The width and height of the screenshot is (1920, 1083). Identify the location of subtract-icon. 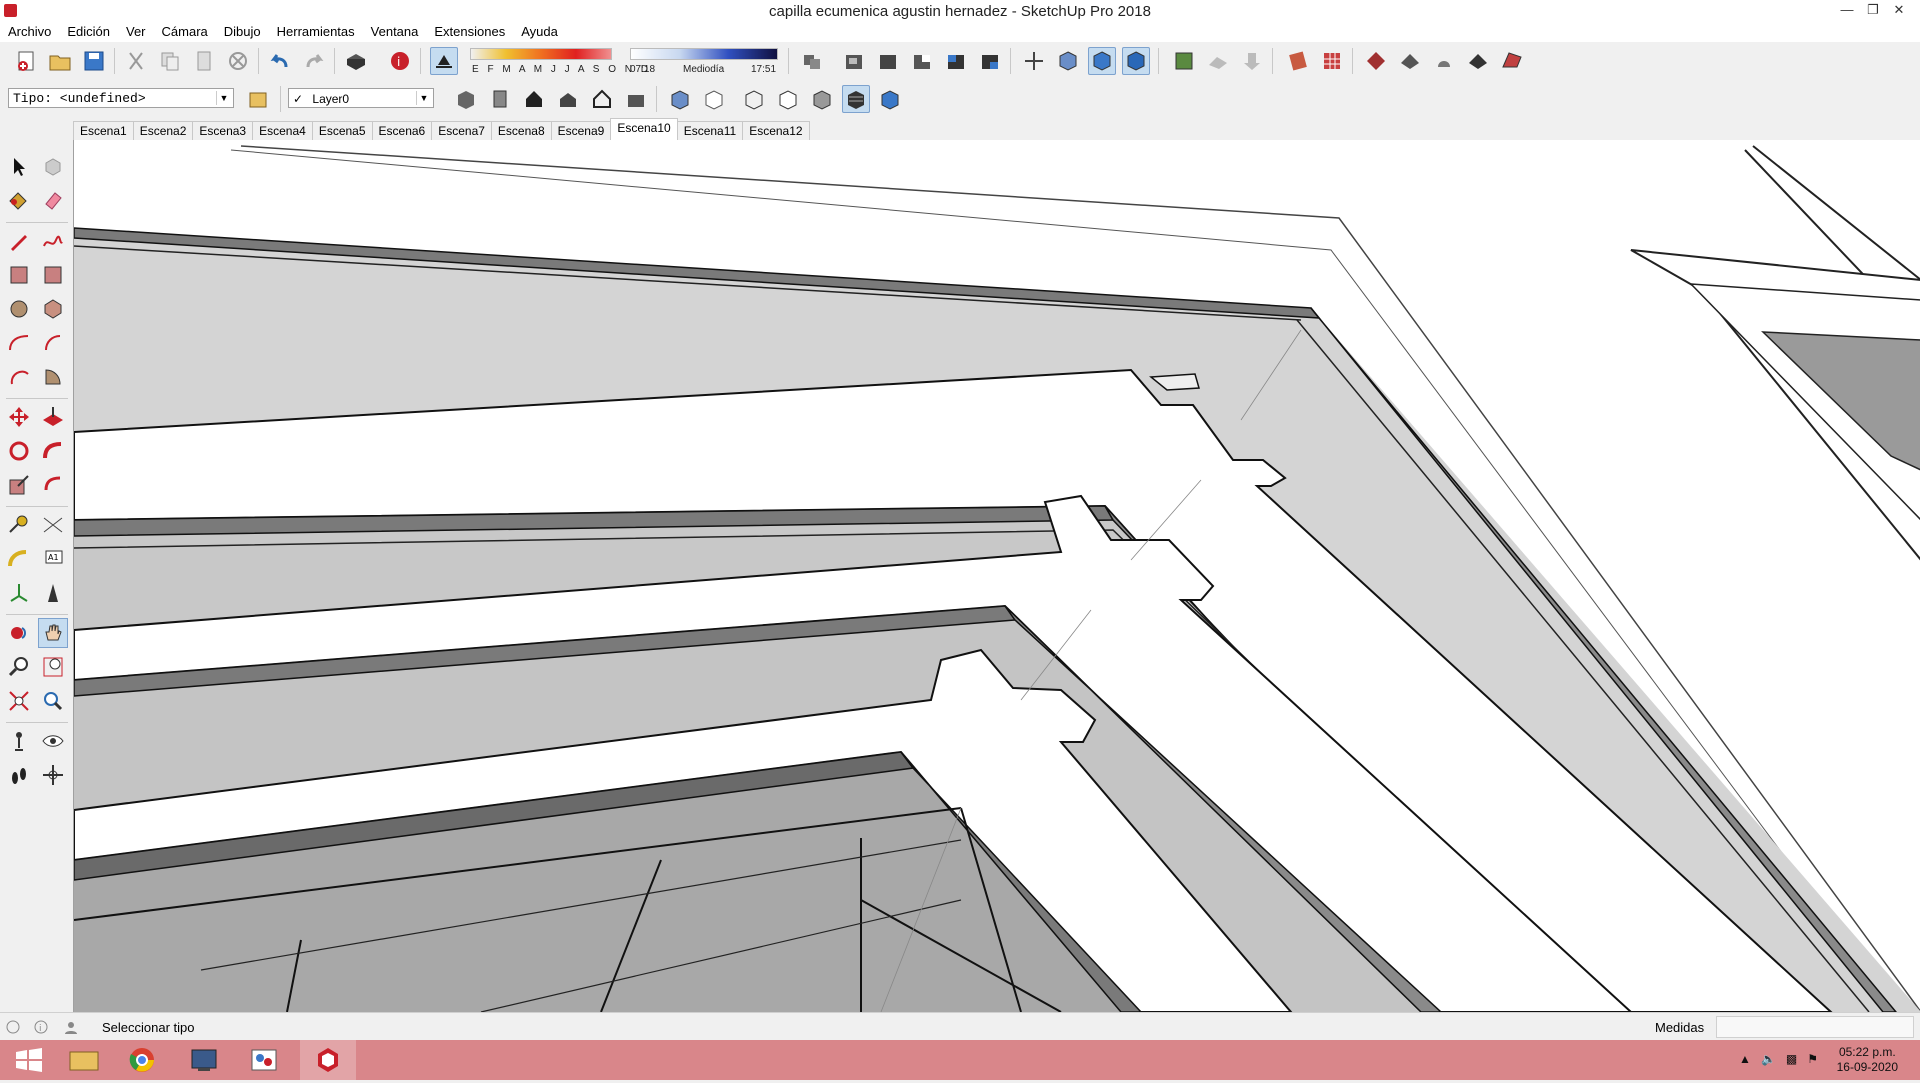
(922, 61).